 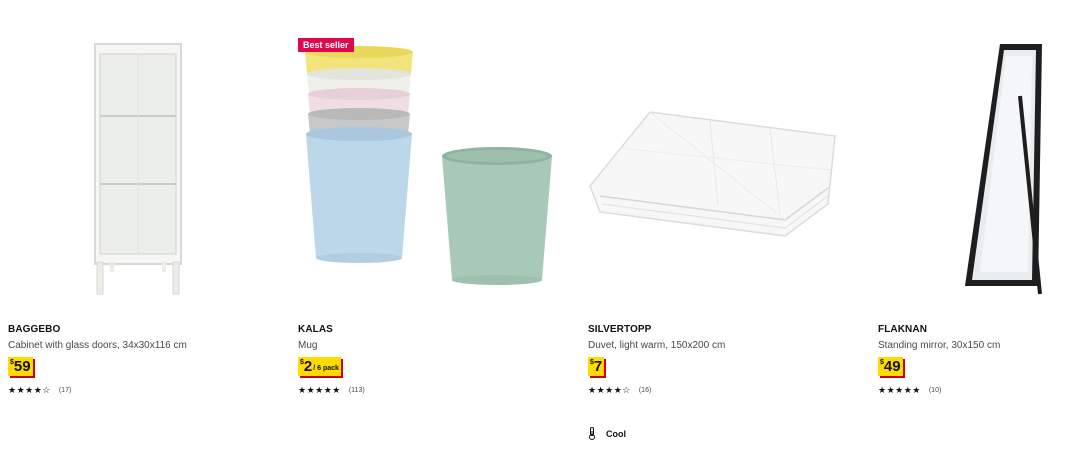 What do you see at coordinates (34, 329) in the screenshot?
I see `product-name: BAGGEBO` at bounding box center [34, 329].